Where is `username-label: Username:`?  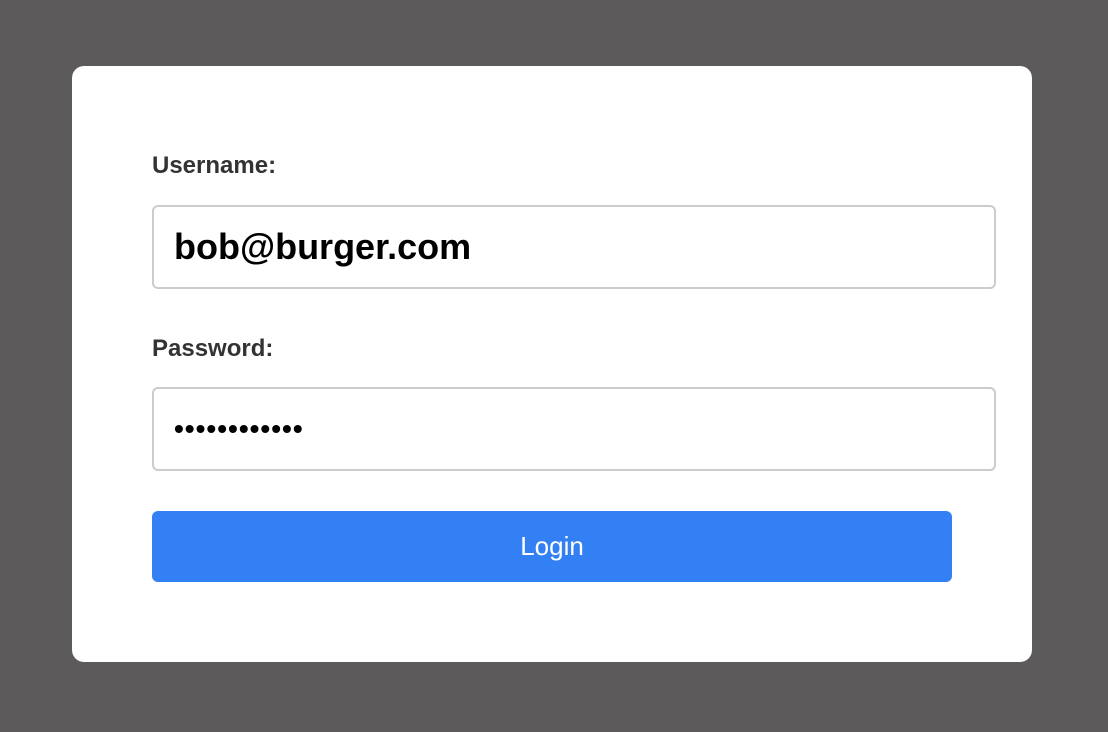
username-label: Username: is located at coordinates (214, 165).